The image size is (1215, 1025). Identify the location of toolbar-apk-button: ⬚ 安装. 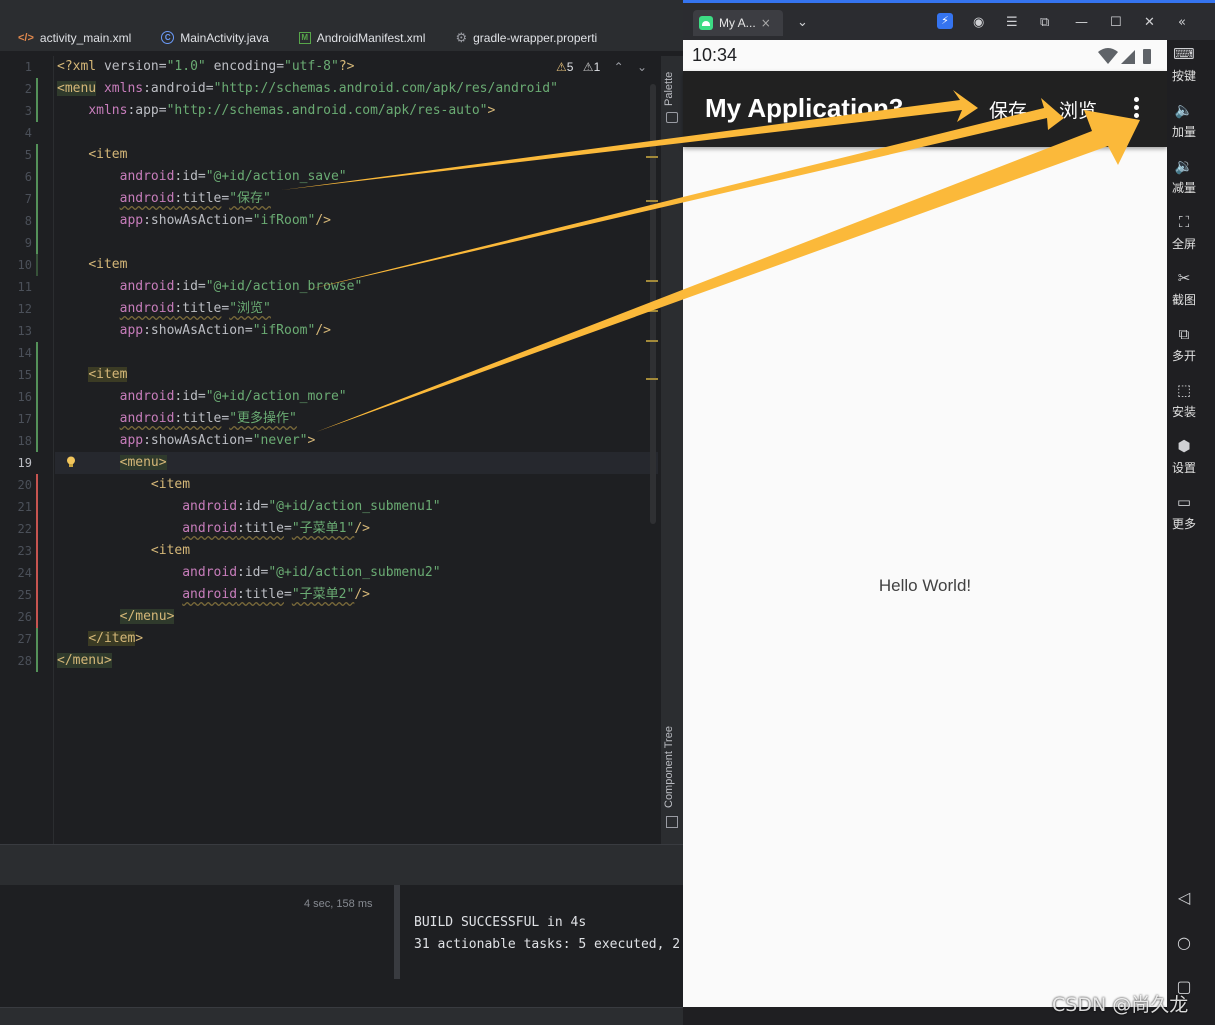
(1184, 400).